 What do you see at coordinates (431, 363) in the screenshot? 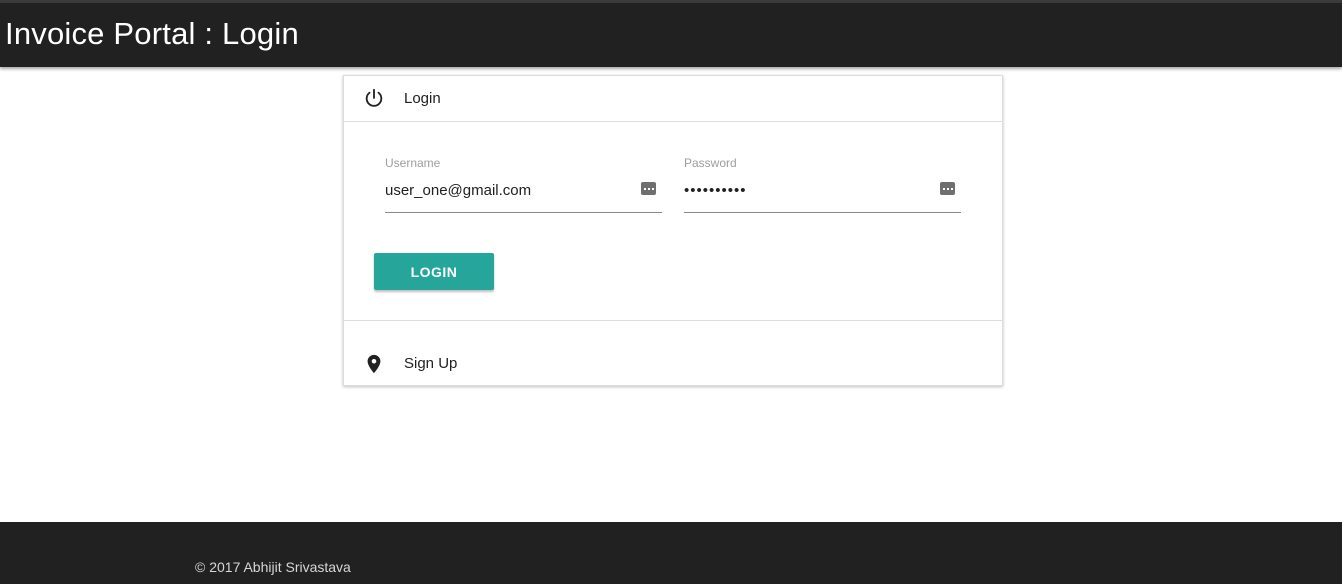
I see `signup-section-label: Sign Up` at bounding box center [431, 363].